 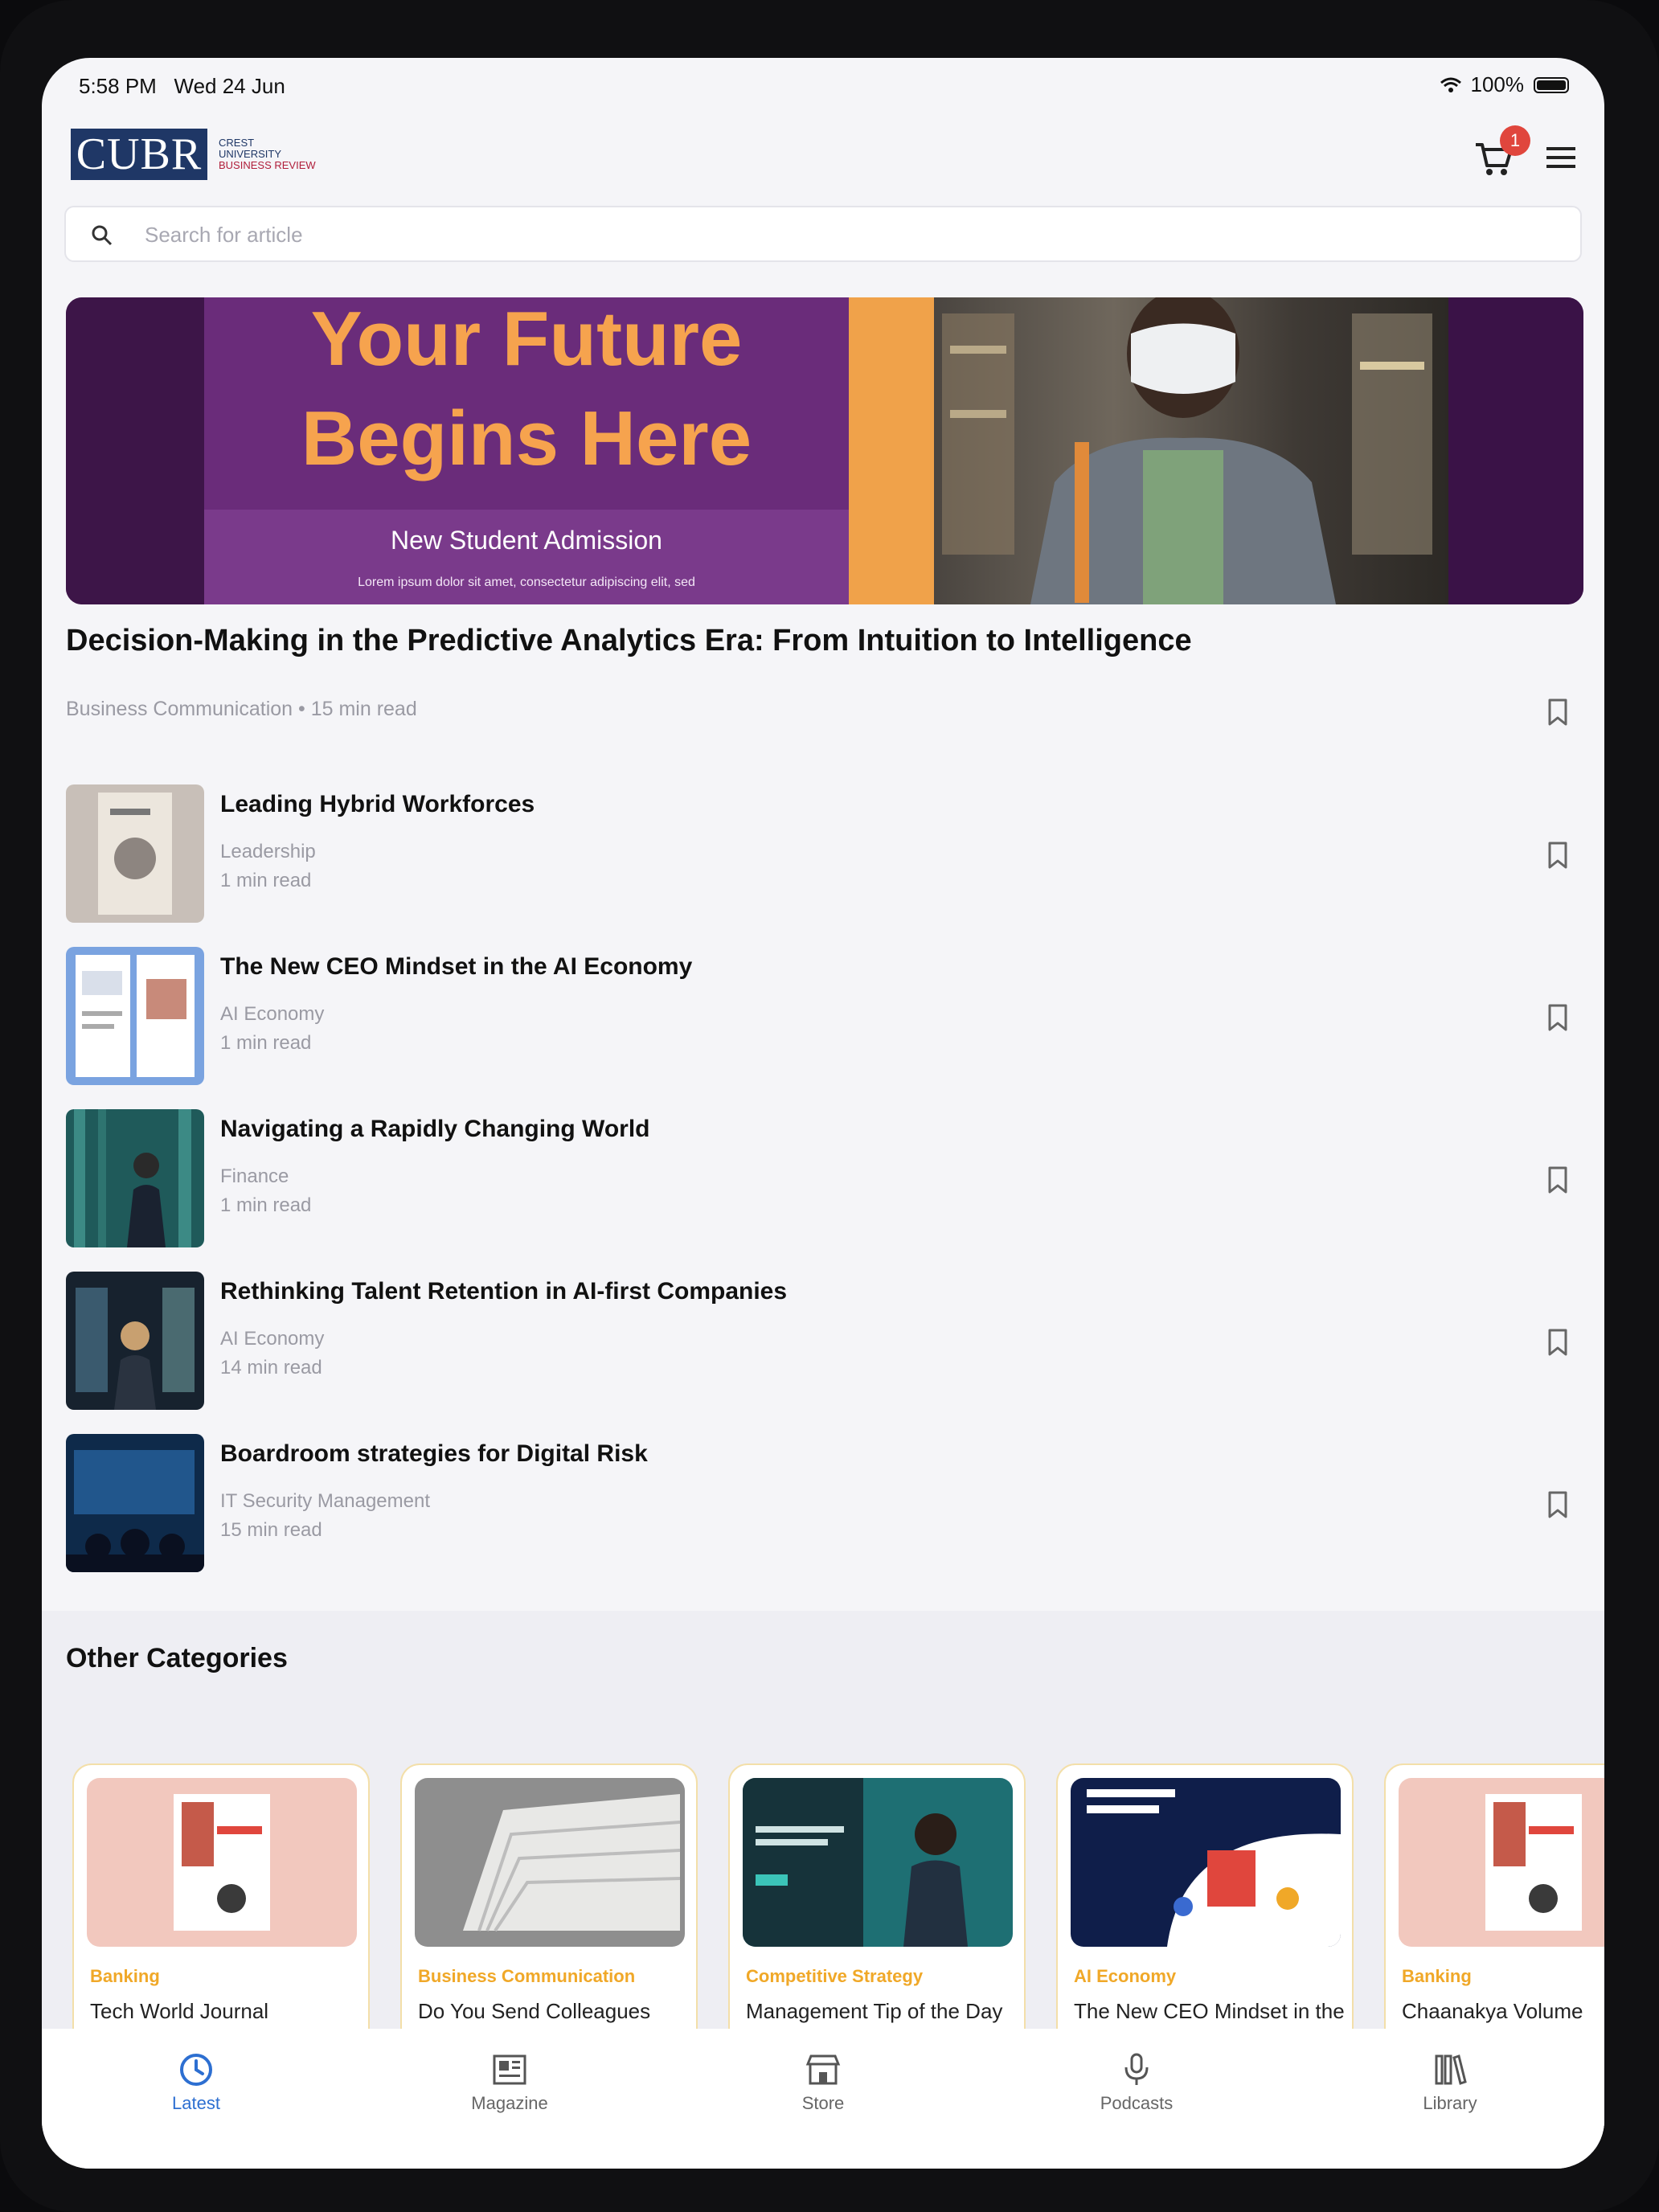 I want to click on app-logo: CUBR CREST UNIVERSITY BUSINESS REVIEW, so click(x=193, y=154).